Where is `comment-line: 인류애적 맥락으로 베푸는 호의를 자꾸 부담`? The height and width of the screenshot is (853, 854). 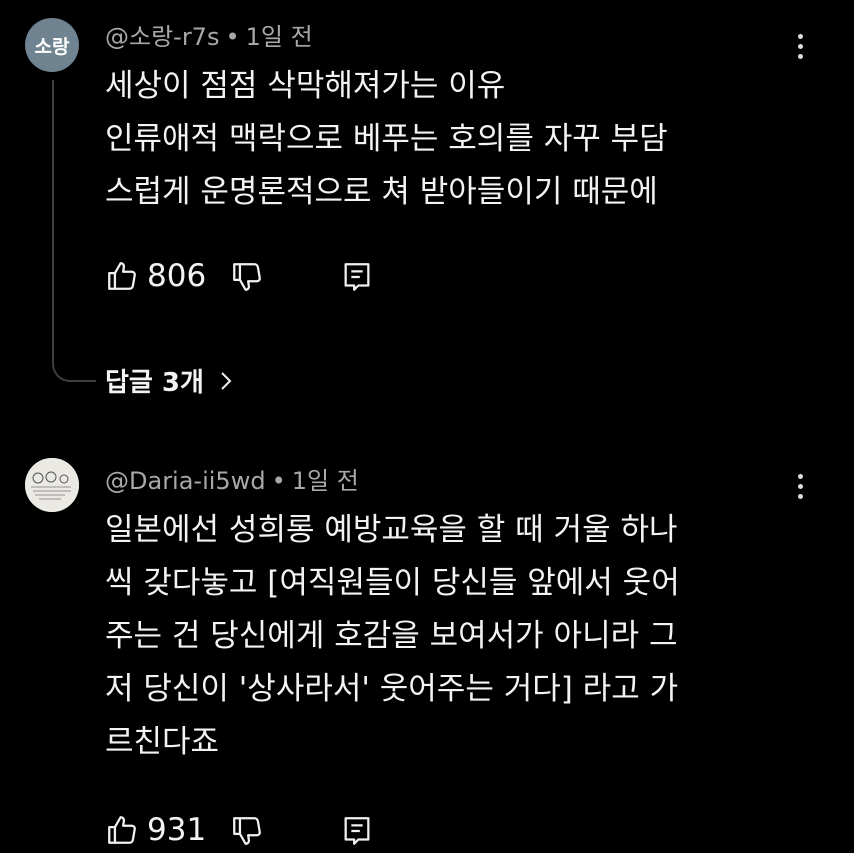 comment-line: 인류애적 맥락으로 베푸는 호의를 자꾸 부담 is located at coordinates (386, 139).